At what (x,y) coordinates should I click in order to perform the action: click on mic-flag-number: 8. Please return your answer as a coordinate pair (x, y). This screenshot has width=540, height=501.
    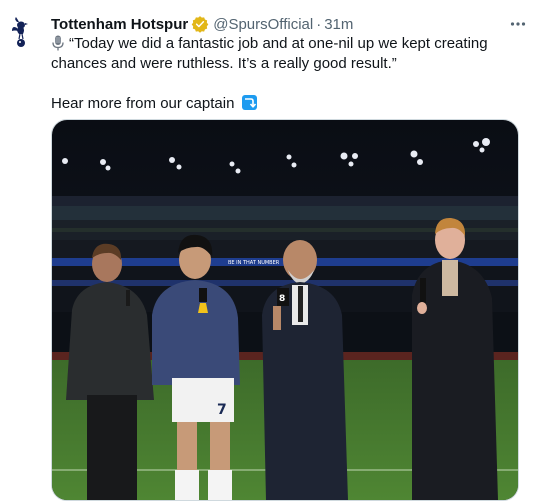
    Looking at the image, I should click on (282, 299).